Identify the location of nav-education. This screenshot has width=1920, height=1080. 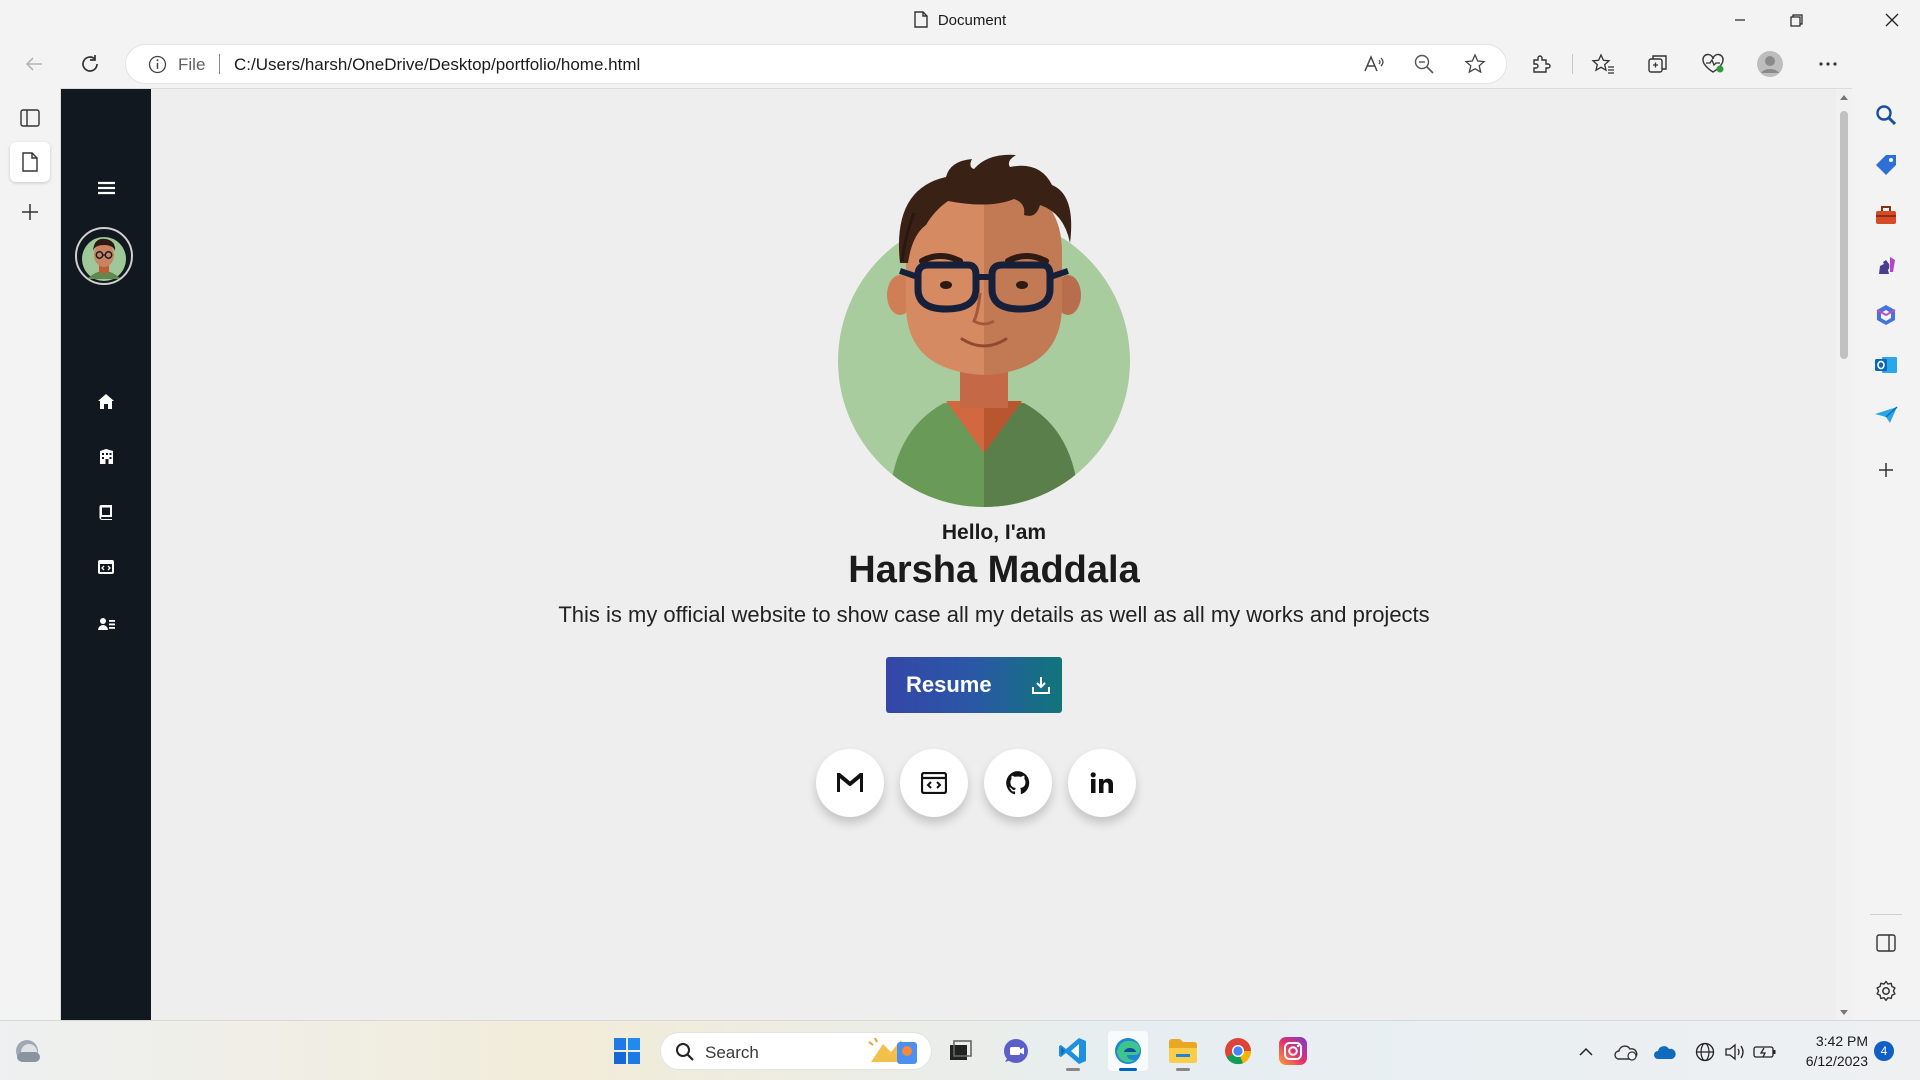
(106, 512).